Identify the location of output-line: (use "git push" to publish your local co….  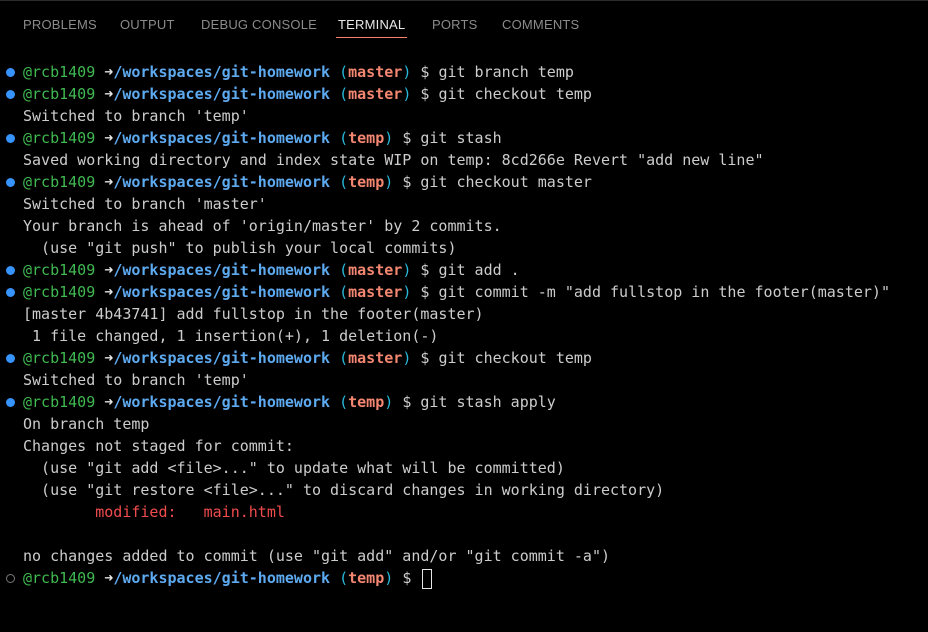
(464, 248).